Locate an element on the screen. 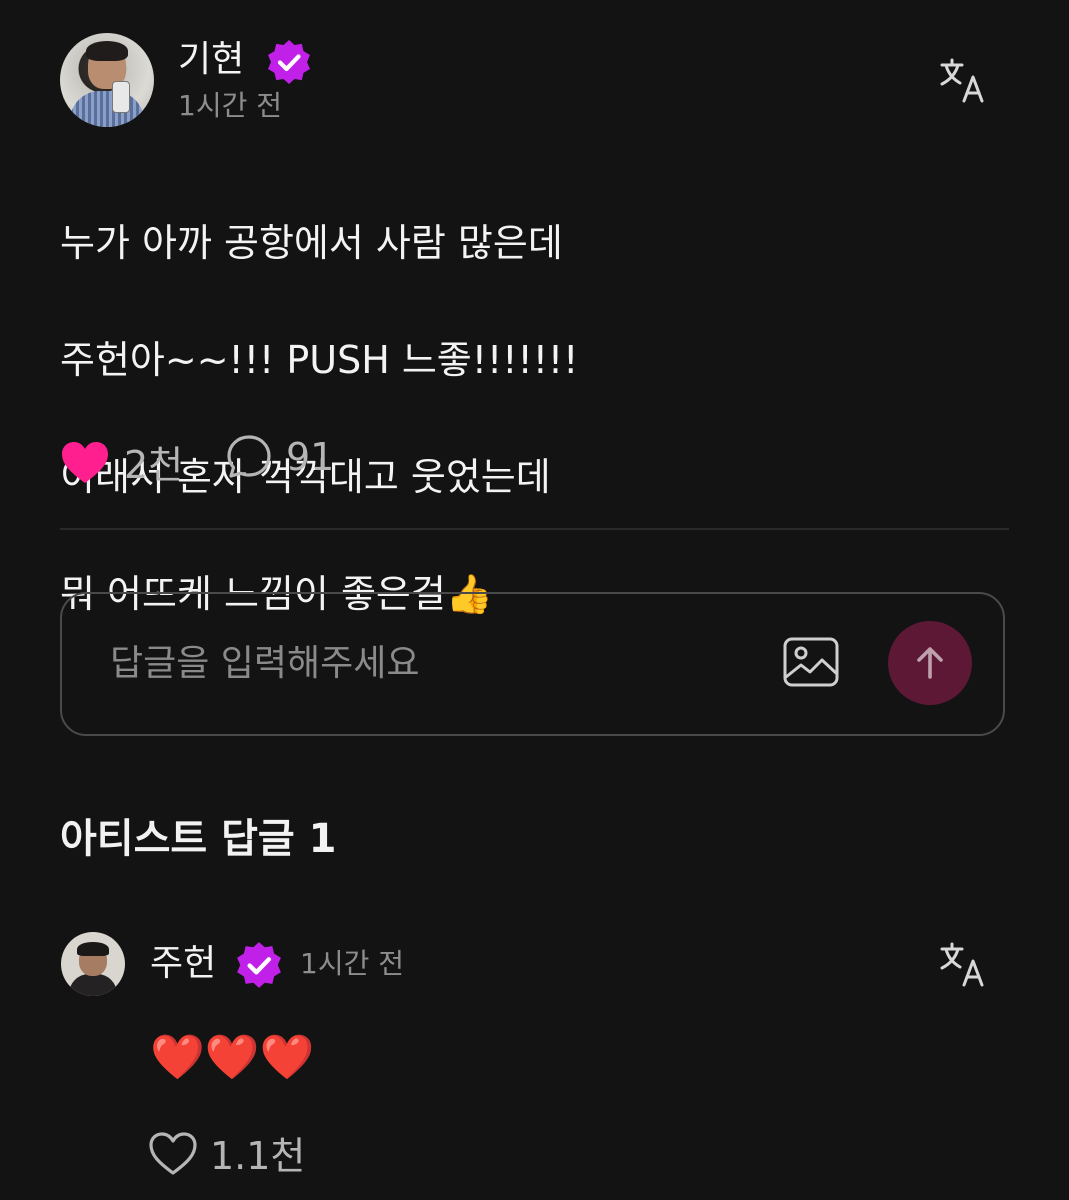 The image size is (1069, 1200). reply-author-avatar is located at coordinates (93, 964).